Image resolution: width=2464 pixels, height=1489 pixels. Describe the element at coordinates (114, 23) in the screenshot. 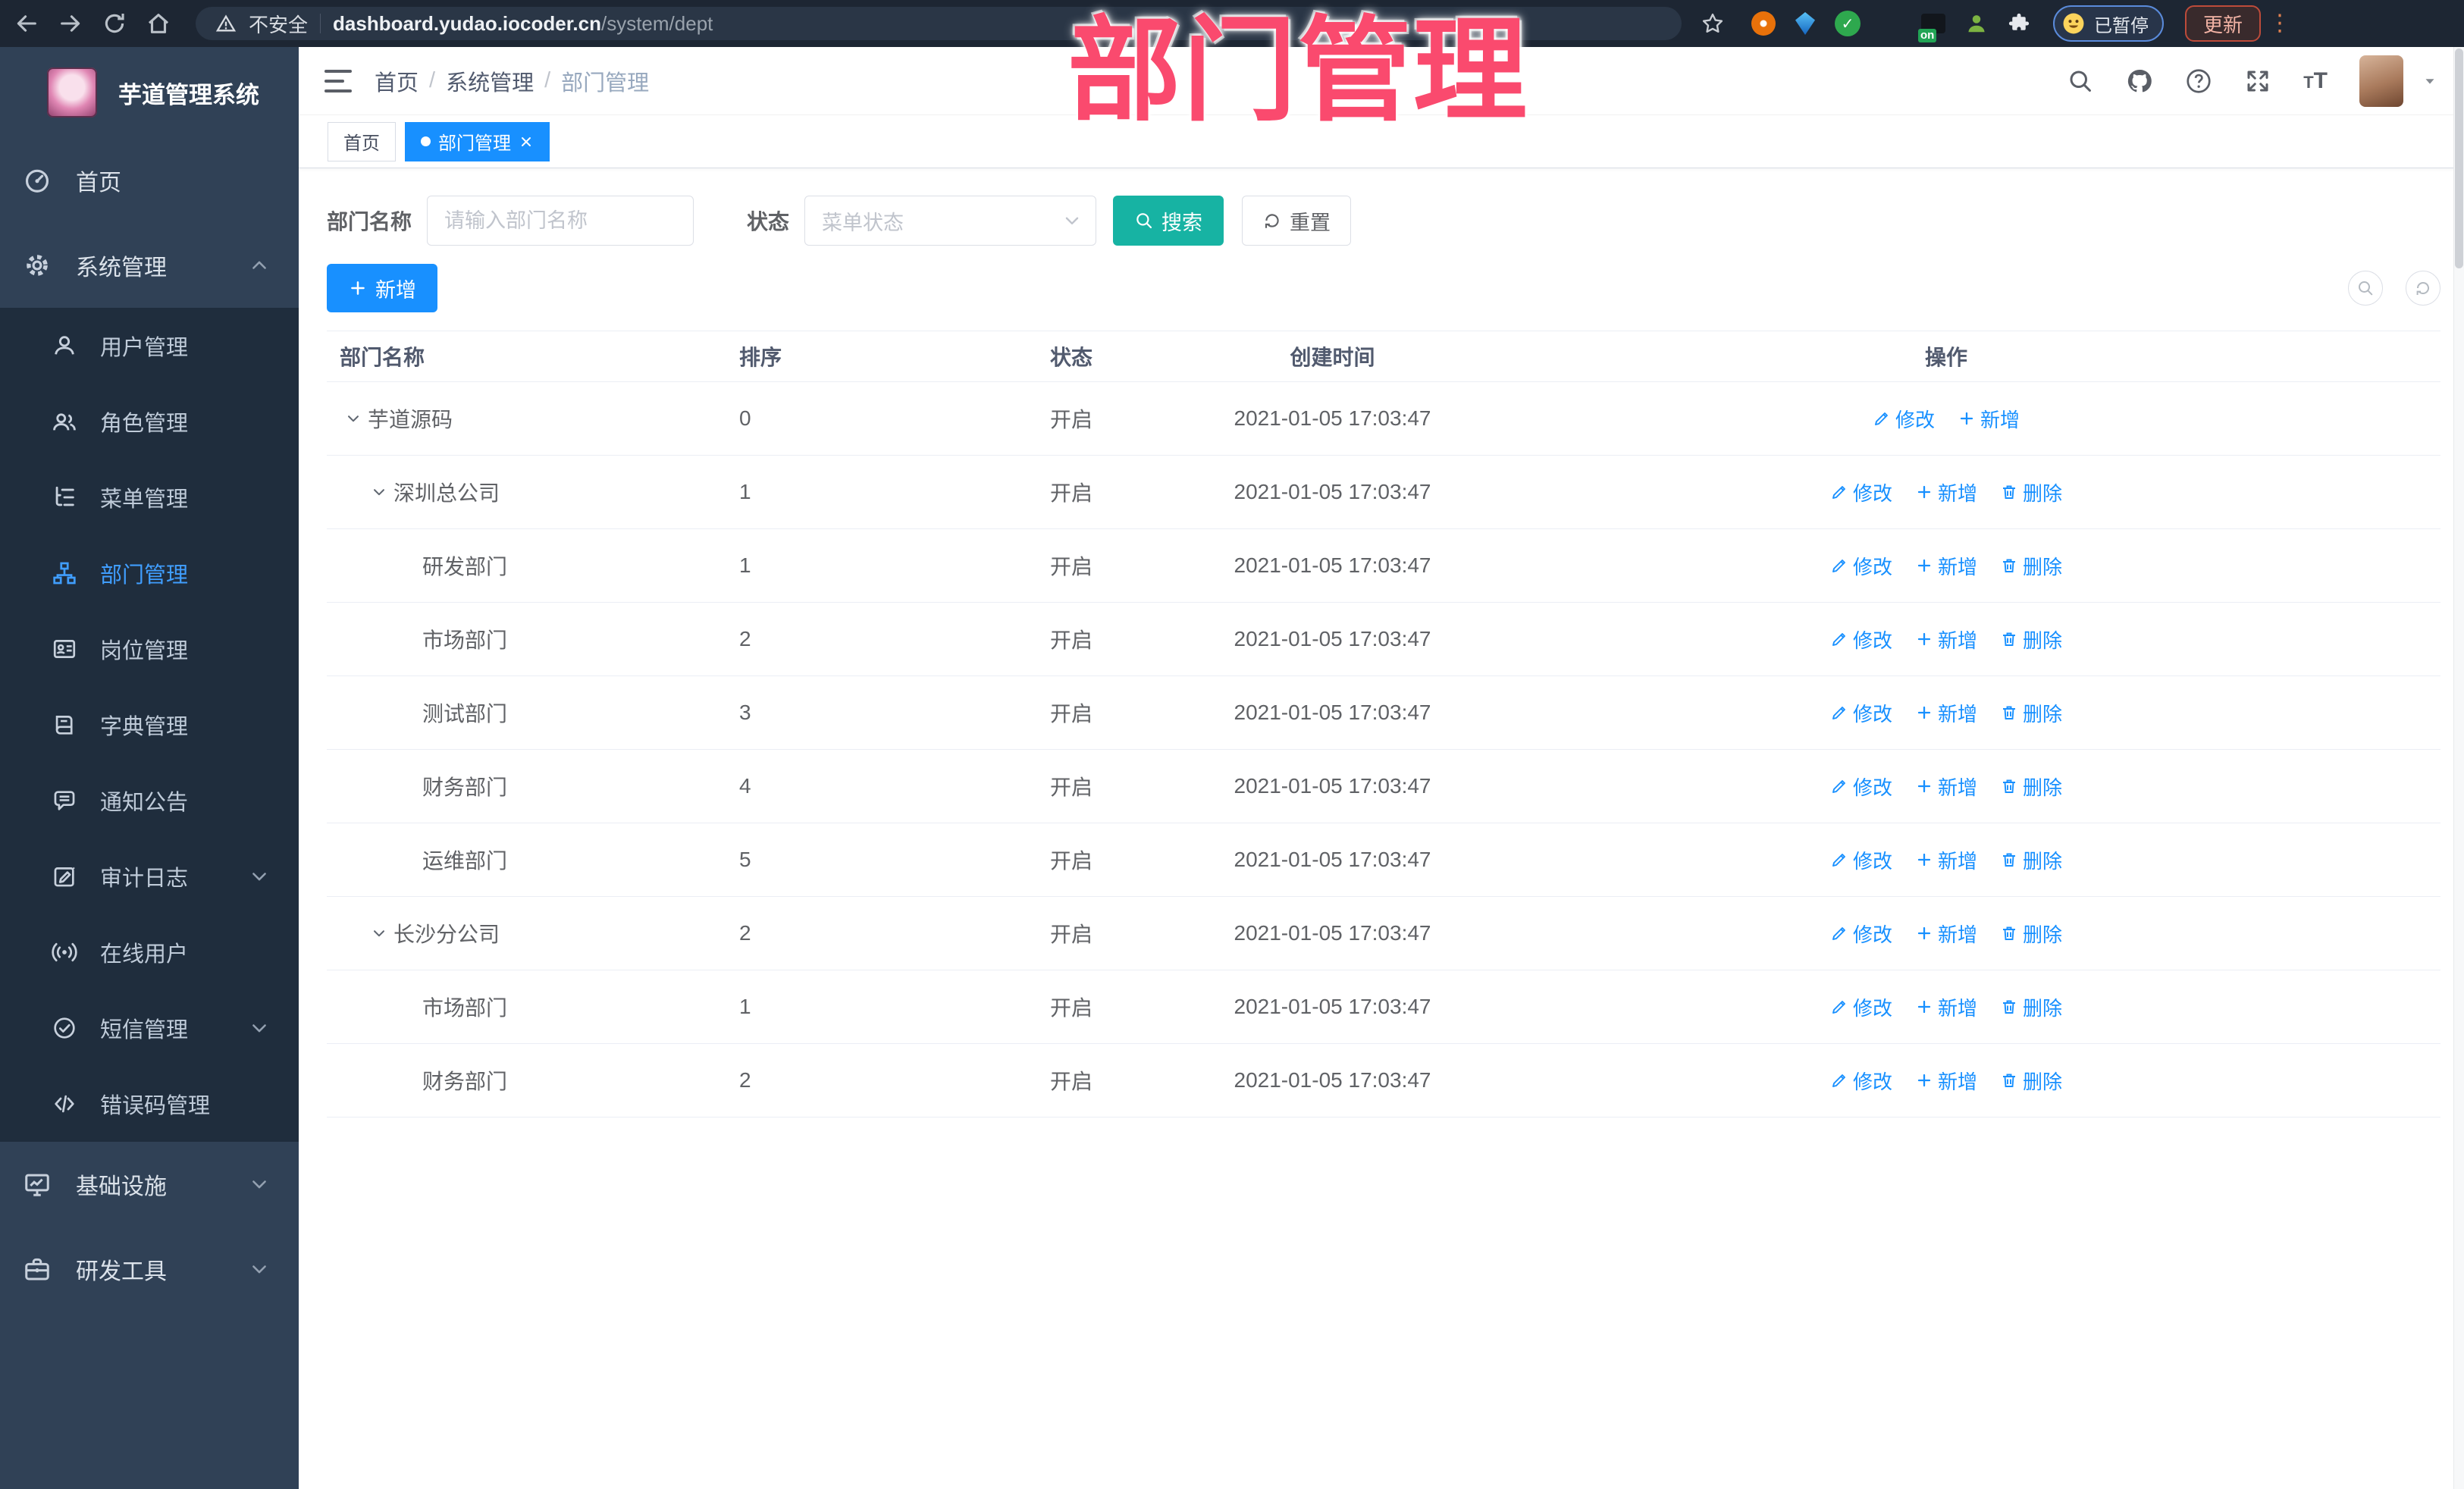

I see `browser-reload-icon` at that location.